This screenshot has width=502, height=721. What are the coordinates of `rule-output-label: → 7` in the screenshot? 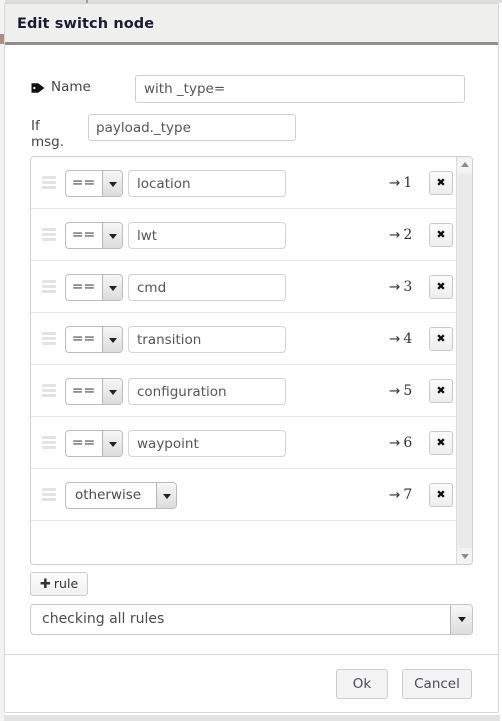 It's located at (400, 495).